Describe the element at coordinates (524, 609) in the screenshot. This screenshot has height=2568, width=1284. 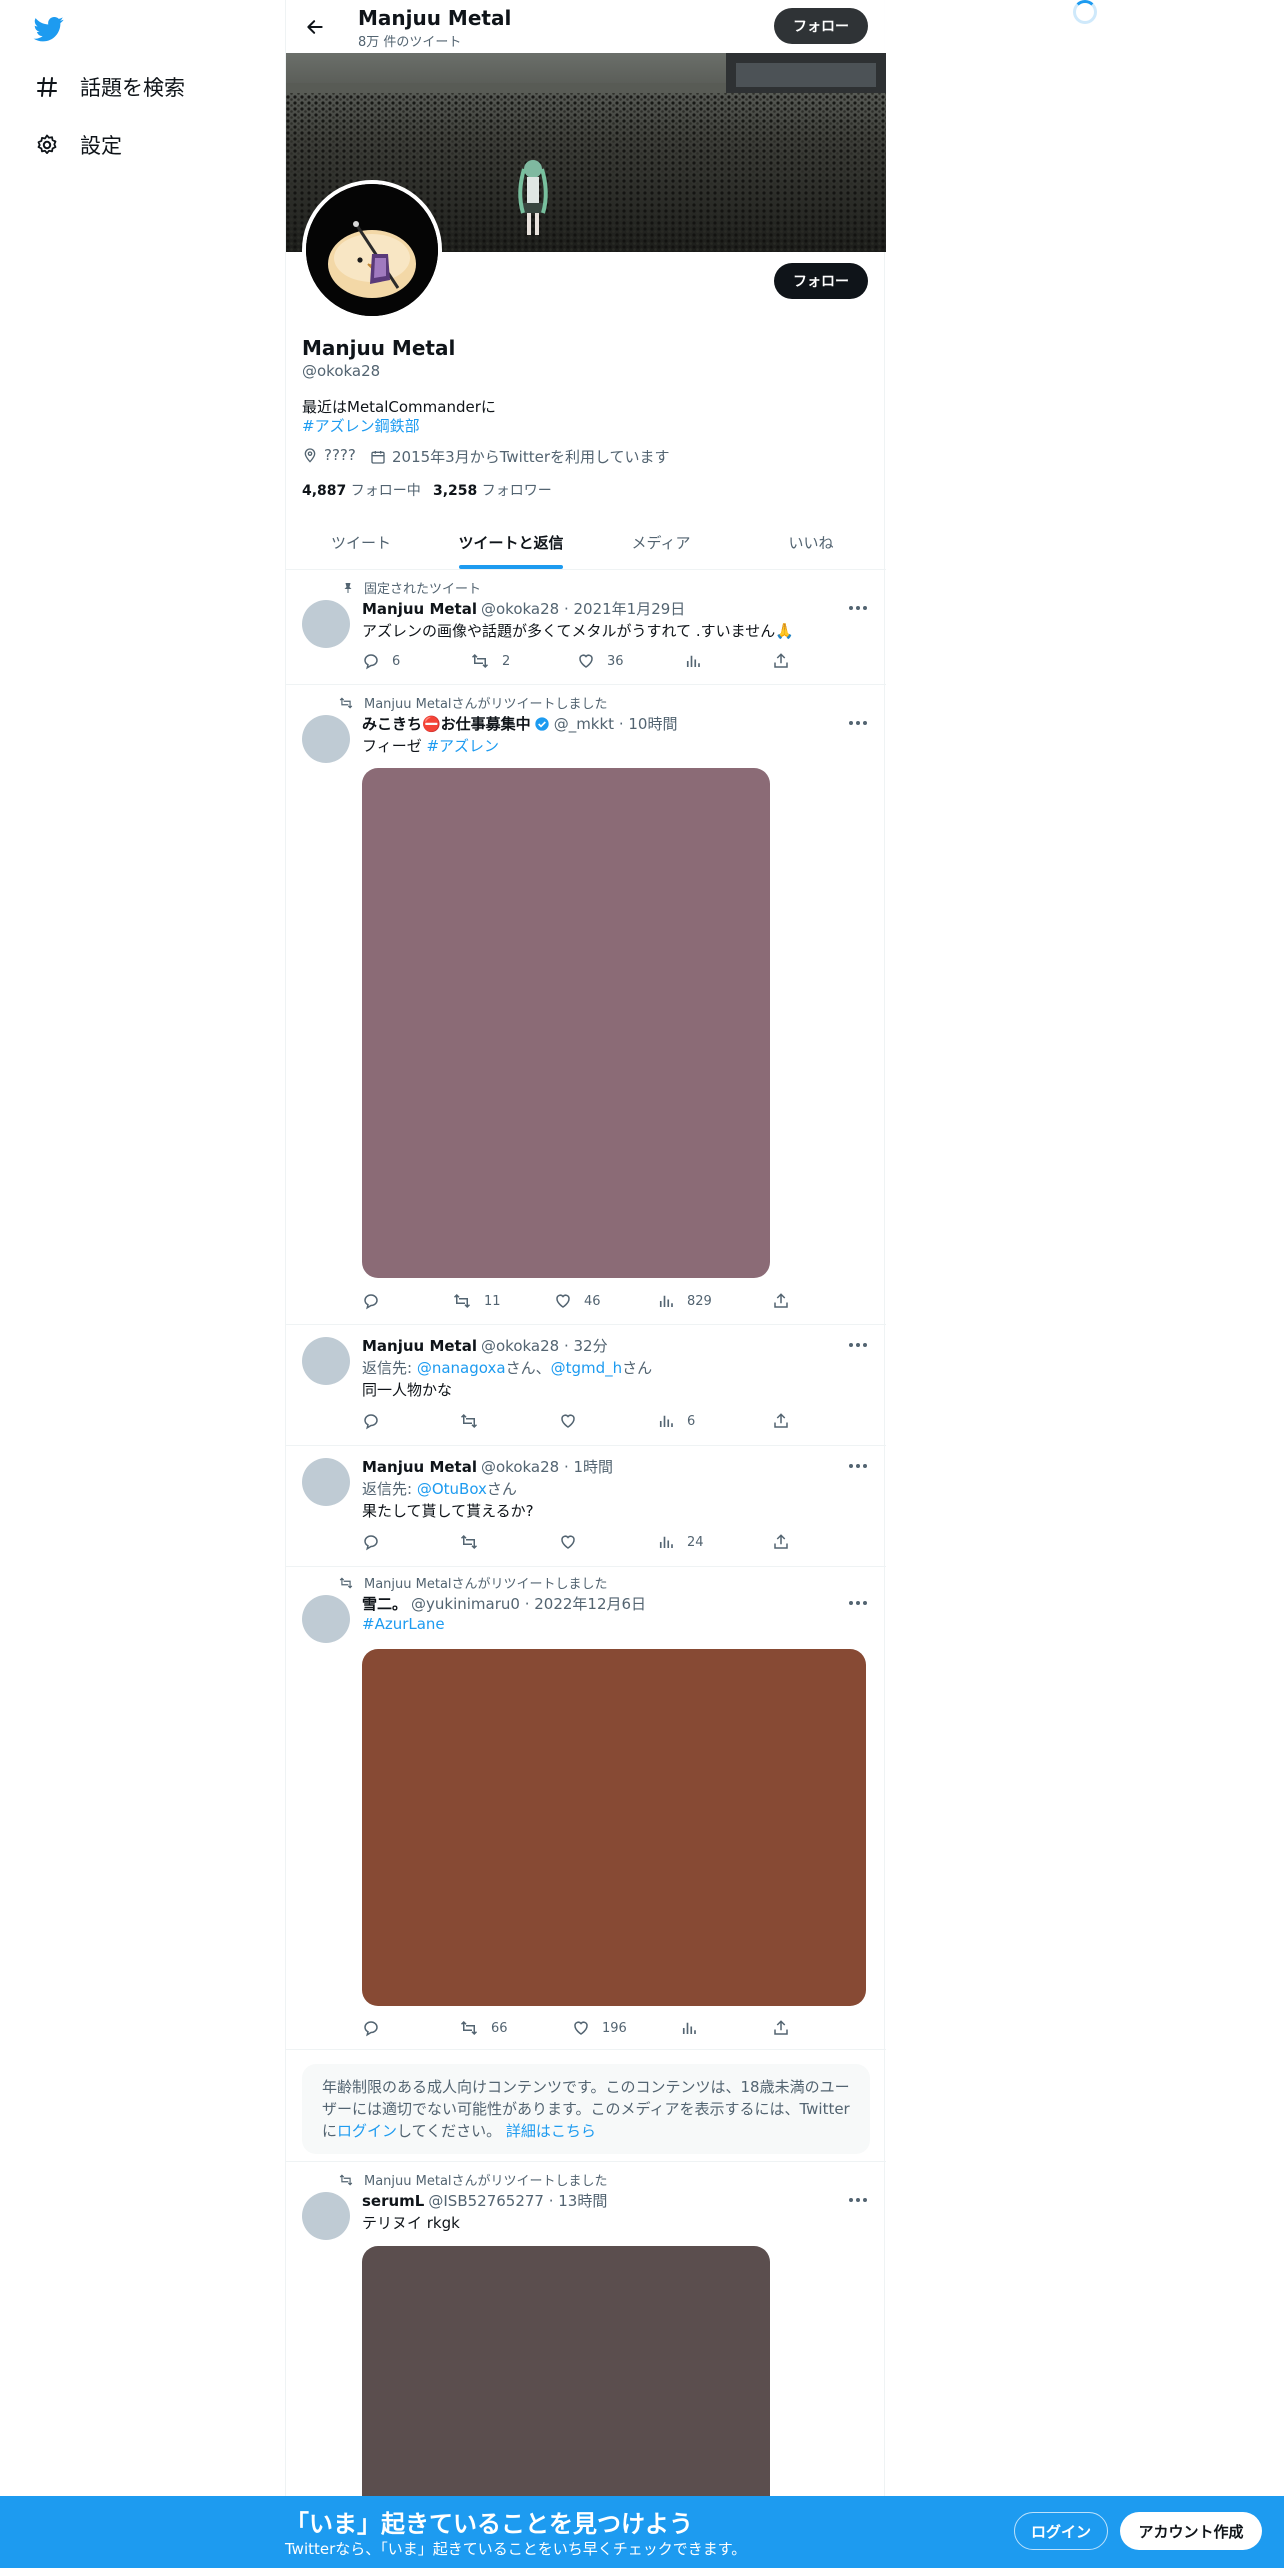
I see `tweet-header: Manjuu Metal @okoka28 · 2021年1月29日` at that location.